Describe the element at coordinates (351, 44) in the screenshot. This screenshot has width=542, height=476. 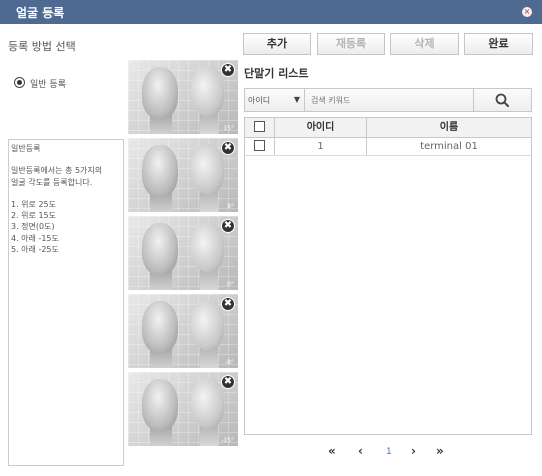
I see `reregister-button: 재등록` at that location.